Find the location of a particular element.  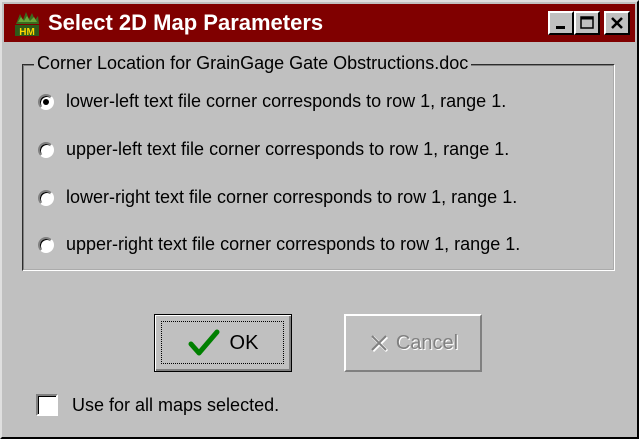

window-title: Select 2D Map Parameters is located at coordinates (186, 22).